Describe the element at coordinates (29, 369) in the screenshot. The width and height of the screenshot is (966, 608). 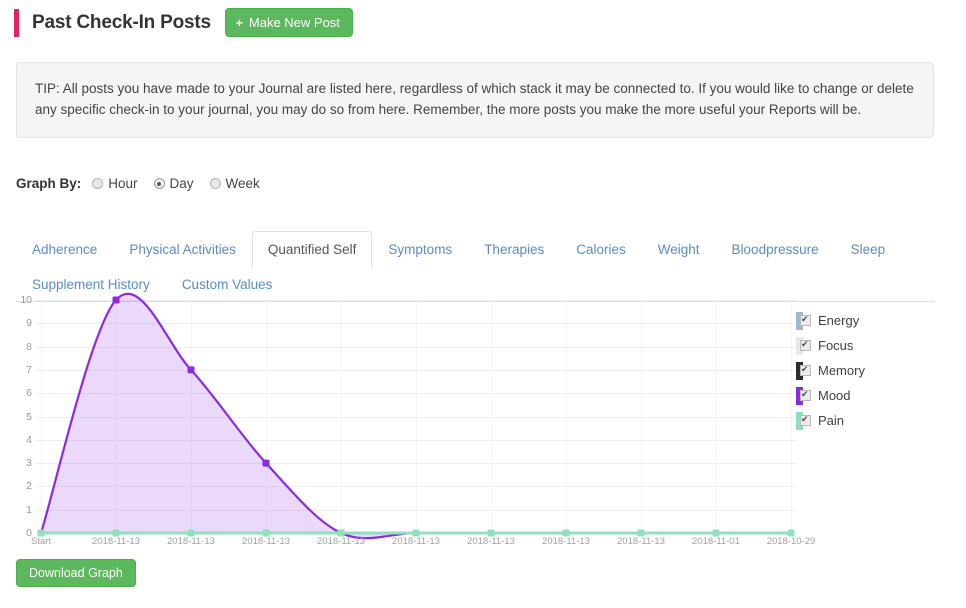
I see `y-axis-tick-label: 7` at that location.